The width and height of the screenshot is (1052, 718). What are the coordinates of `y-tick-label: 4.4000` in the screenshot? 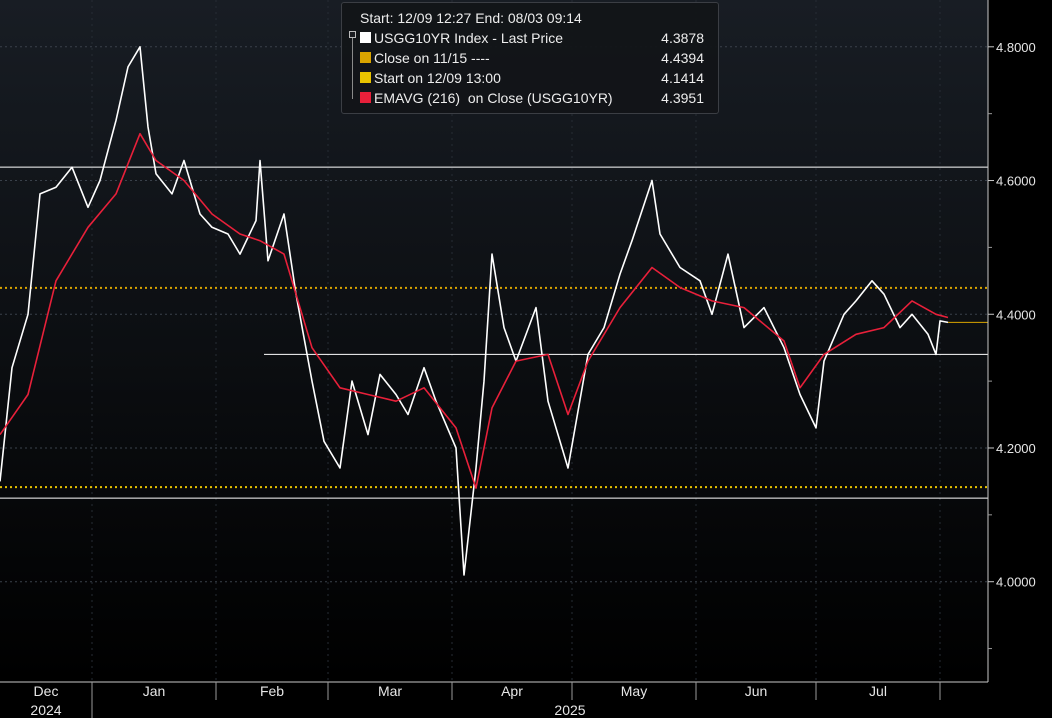 It's located at (1016, 314).